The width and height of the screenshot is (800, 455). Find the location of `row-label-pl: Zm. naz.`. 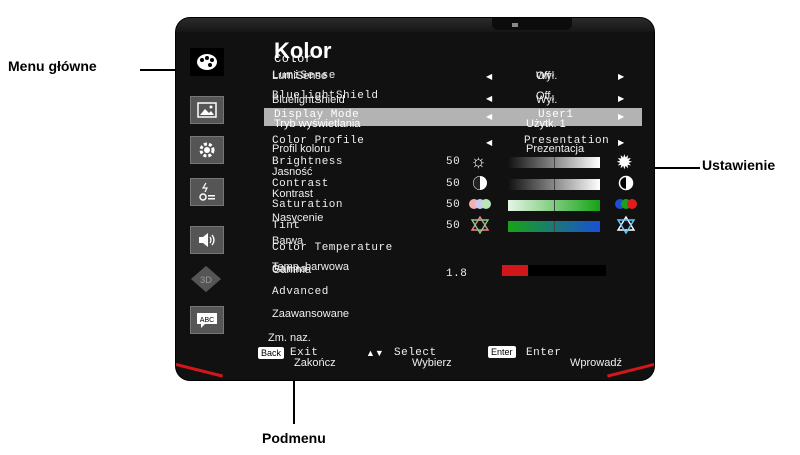

row-label-pl: Zm. naz. is located at coordinates (289, 338).